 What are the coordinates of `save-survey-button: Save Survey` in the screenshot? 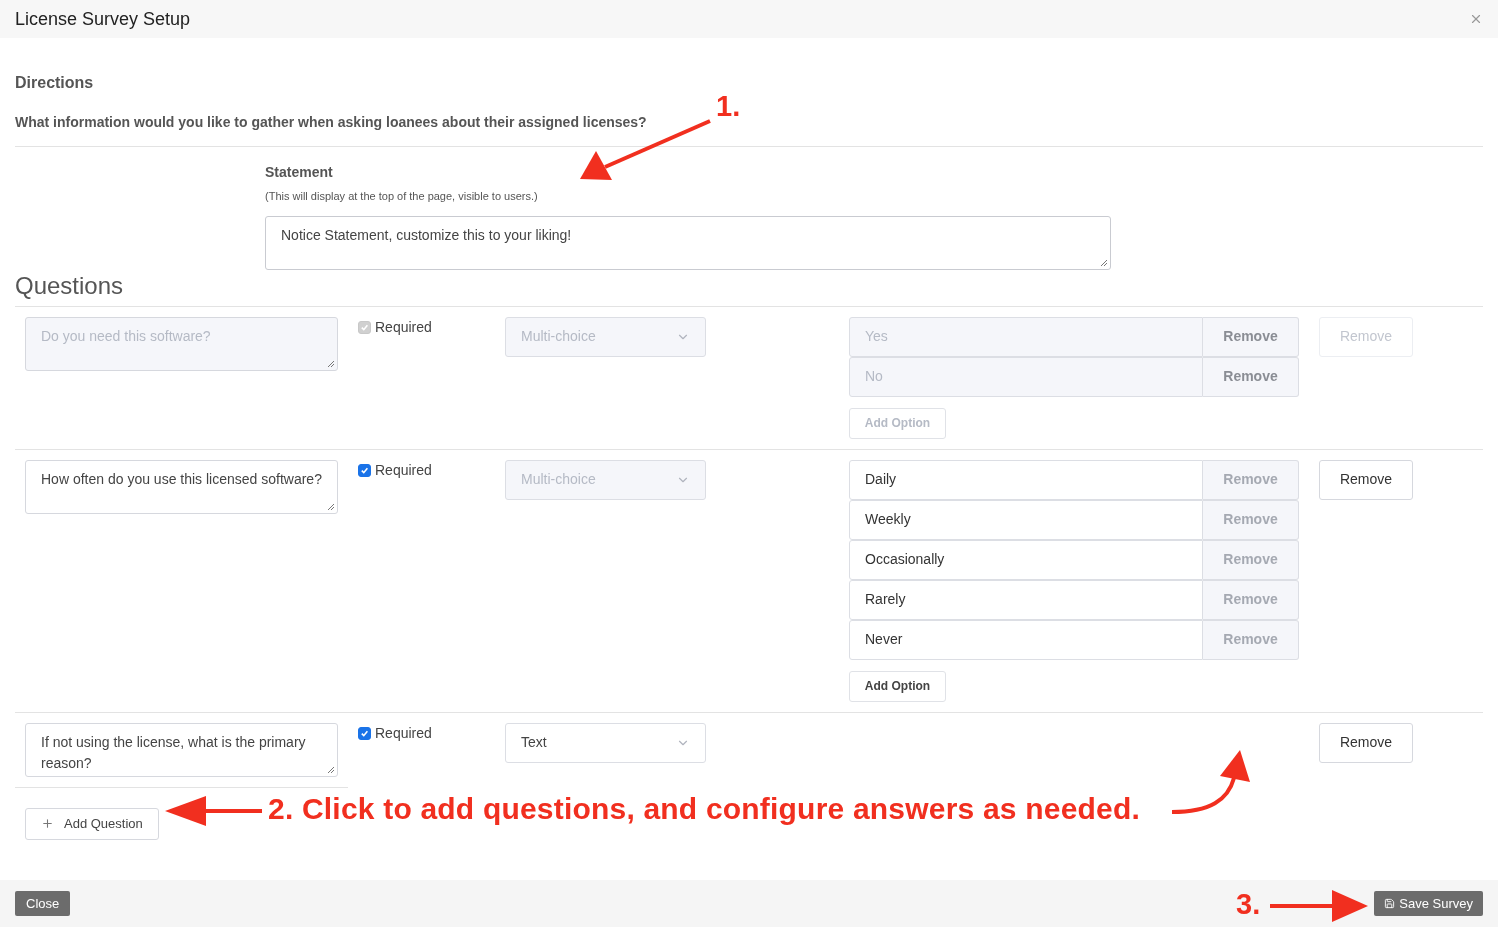 It's located at (1428, 903).